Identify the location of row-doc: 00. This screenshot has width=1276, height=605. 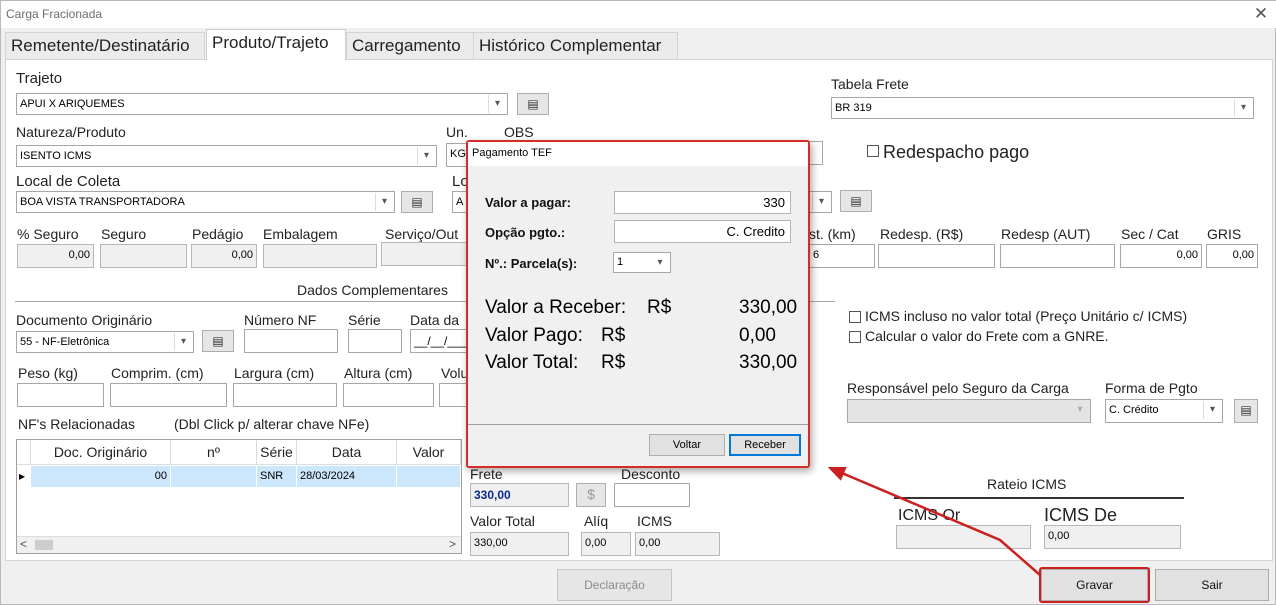
(101, 476).